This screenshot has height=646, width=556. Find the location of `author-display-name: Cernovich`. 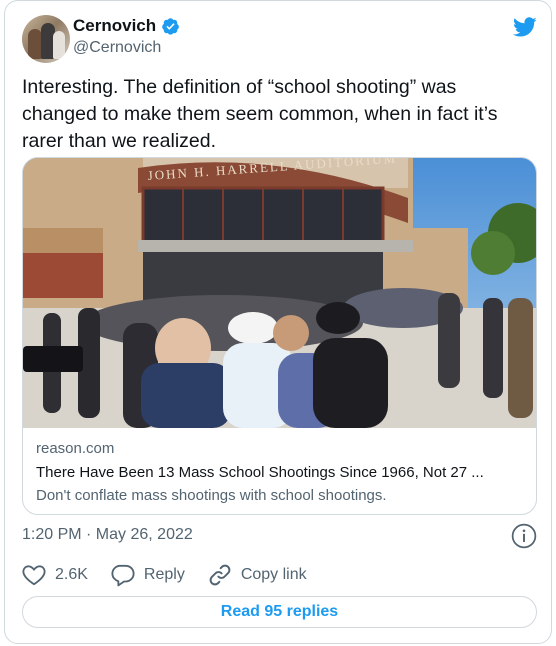

author-display-name: Cernovich is located at coordinates (114, 26).